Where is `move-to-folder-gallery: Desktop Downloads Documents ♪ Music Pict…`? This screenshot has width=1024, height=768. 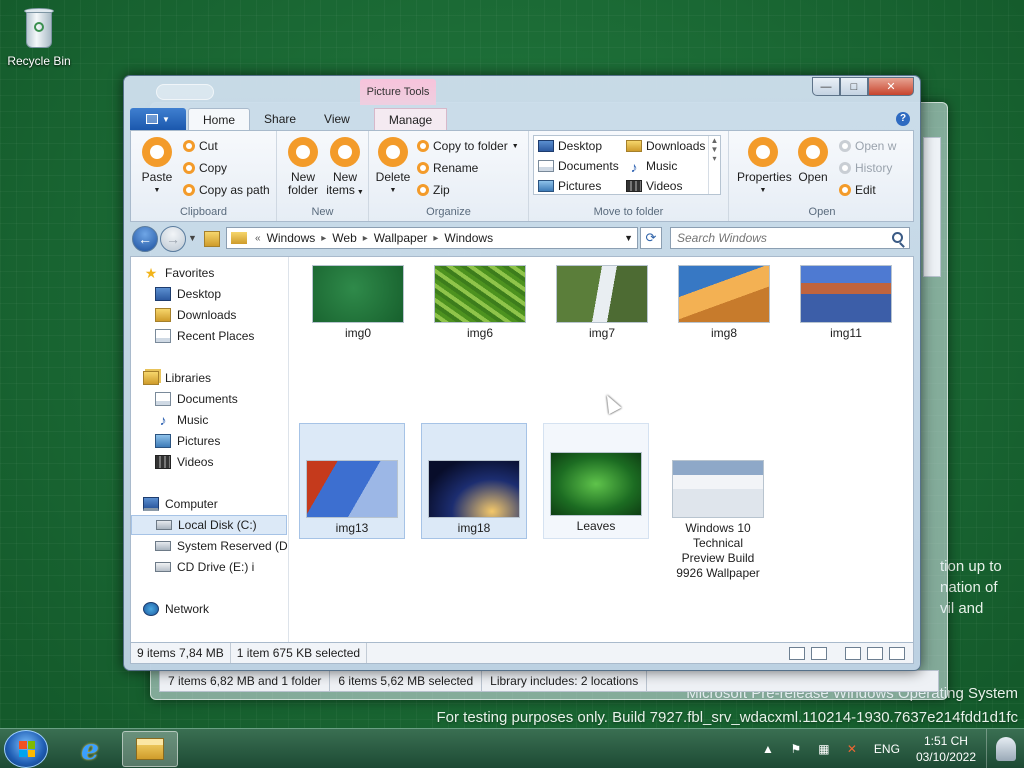
move-to-folder-gallery: Desktop Downloads Documents ♪ Music Pict… is located at coordinates (627, 165).